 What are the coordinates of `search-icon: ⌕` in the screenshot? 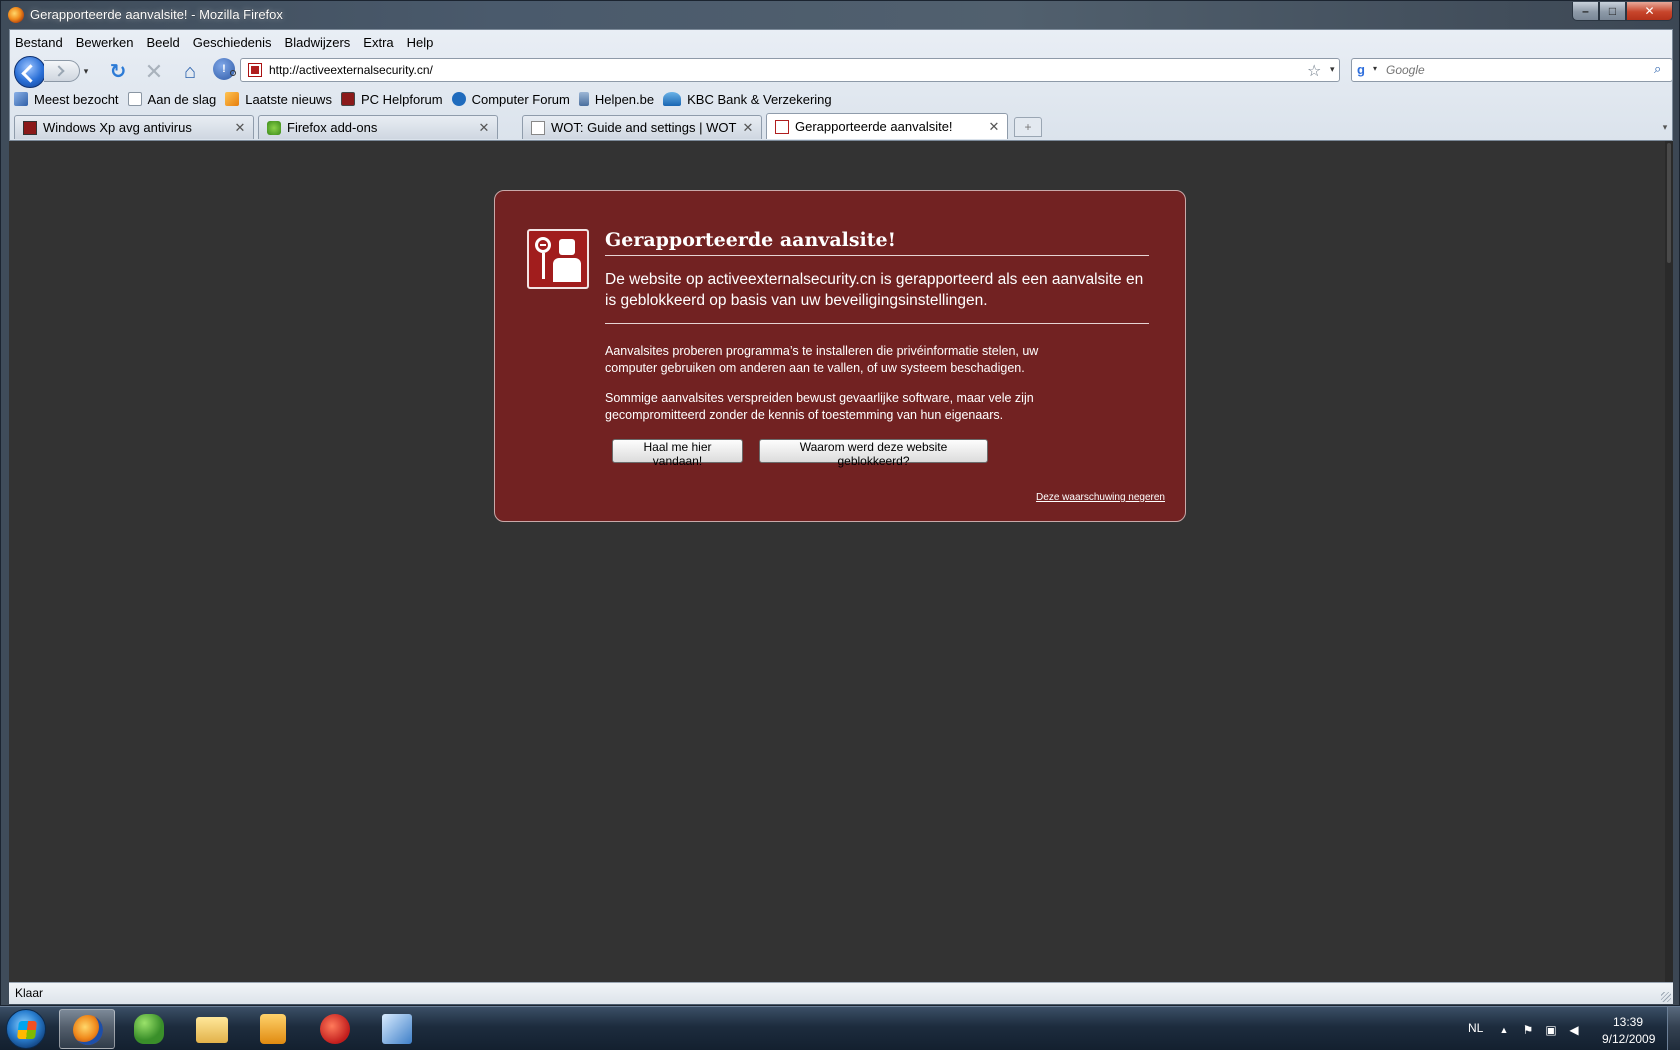 It's located at (1657, 69).